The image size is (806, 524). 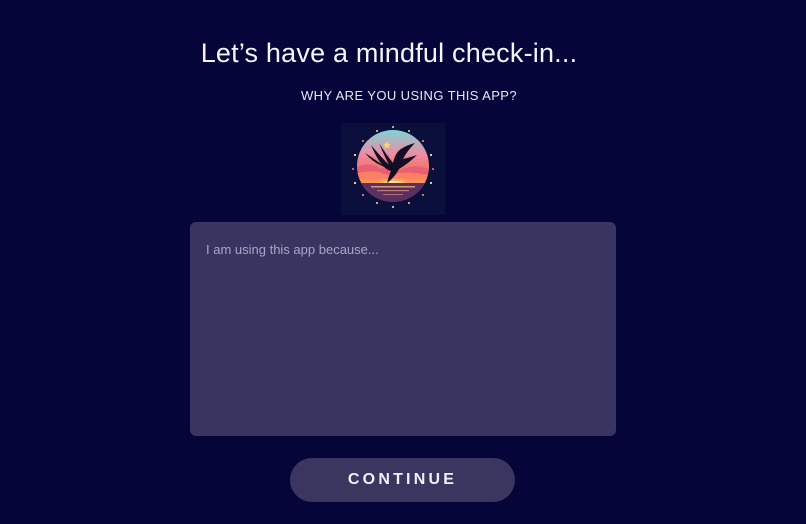 I want to click on page-subtitle: WHY ARE YOU USING THIS APP?, so click(x=409, y=95).